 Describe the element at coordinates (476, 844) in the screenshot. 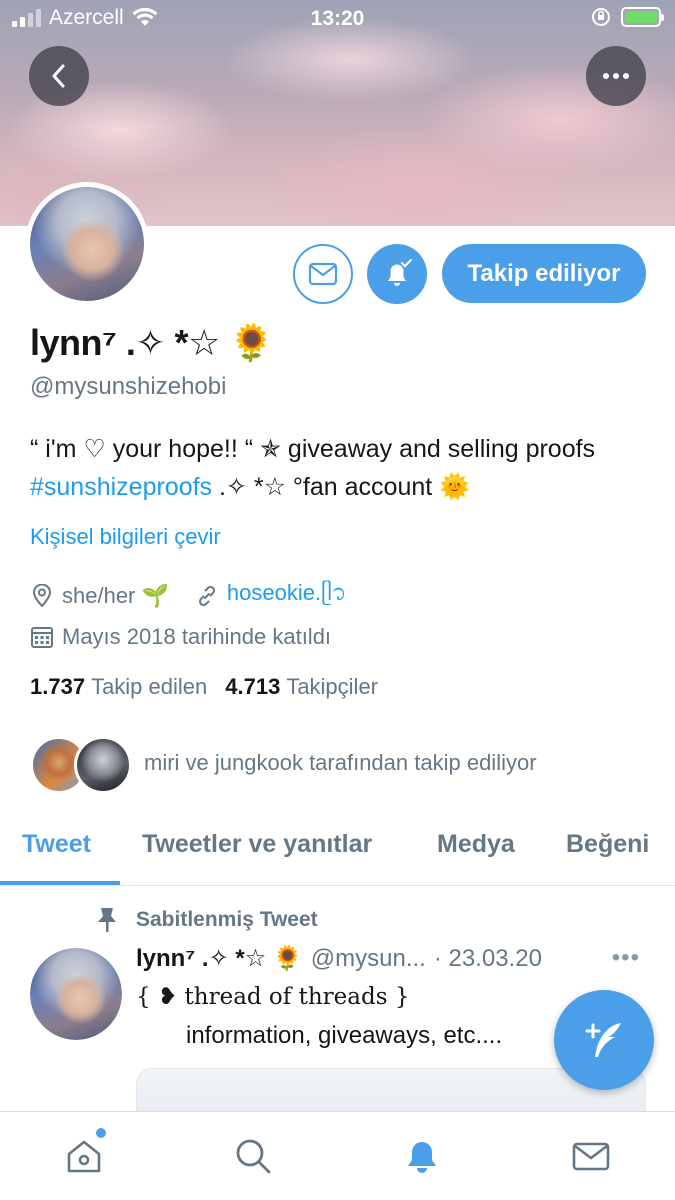

I see `tab-media: Medya` at that location.